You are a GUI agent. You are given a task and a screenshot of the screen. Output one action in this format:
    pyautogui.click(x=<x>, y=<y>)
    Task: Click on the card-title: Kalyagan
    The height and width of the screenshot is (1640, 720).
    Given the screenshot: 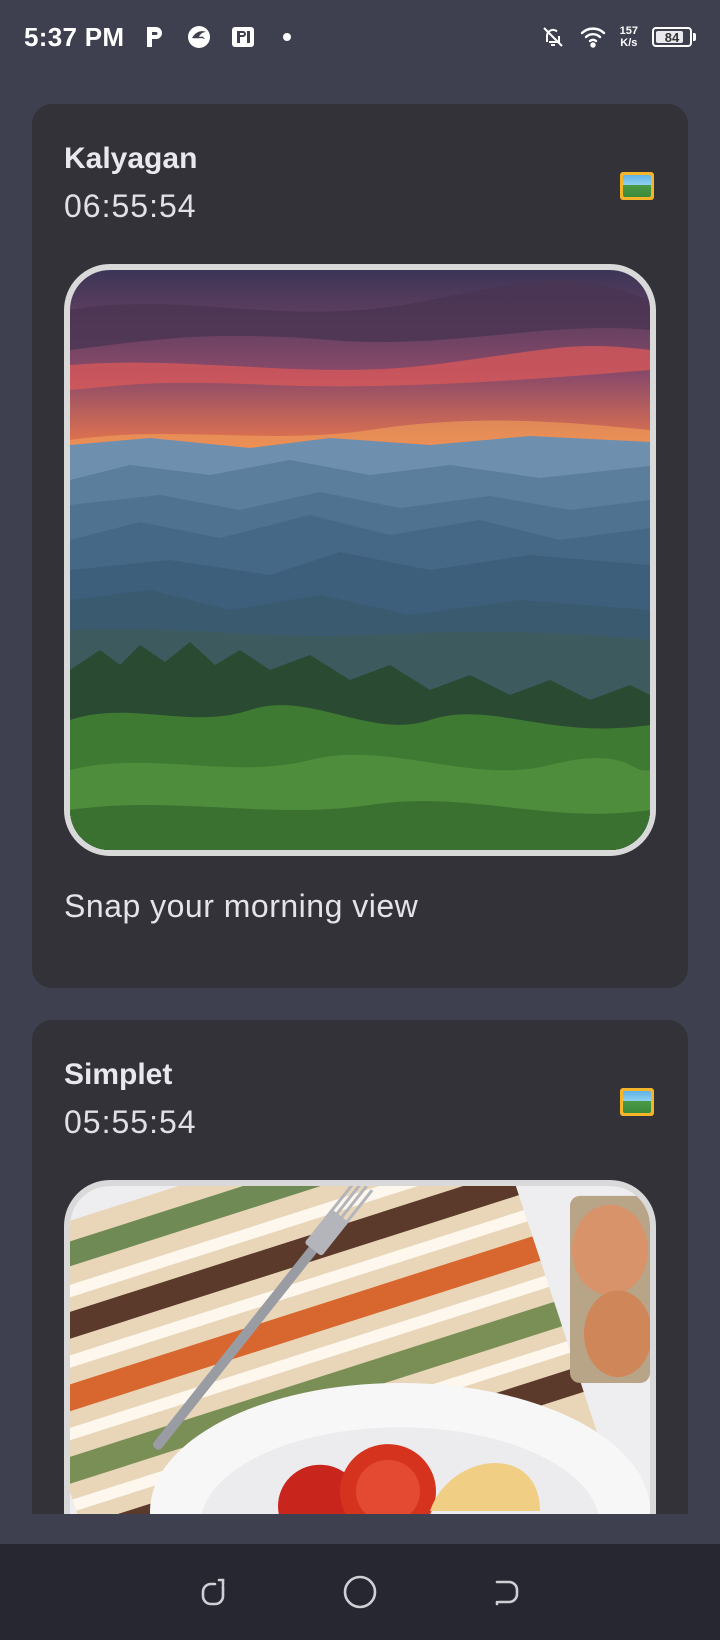 What is the action you would take?
    pyautogui.click(x=131, y=158)
    